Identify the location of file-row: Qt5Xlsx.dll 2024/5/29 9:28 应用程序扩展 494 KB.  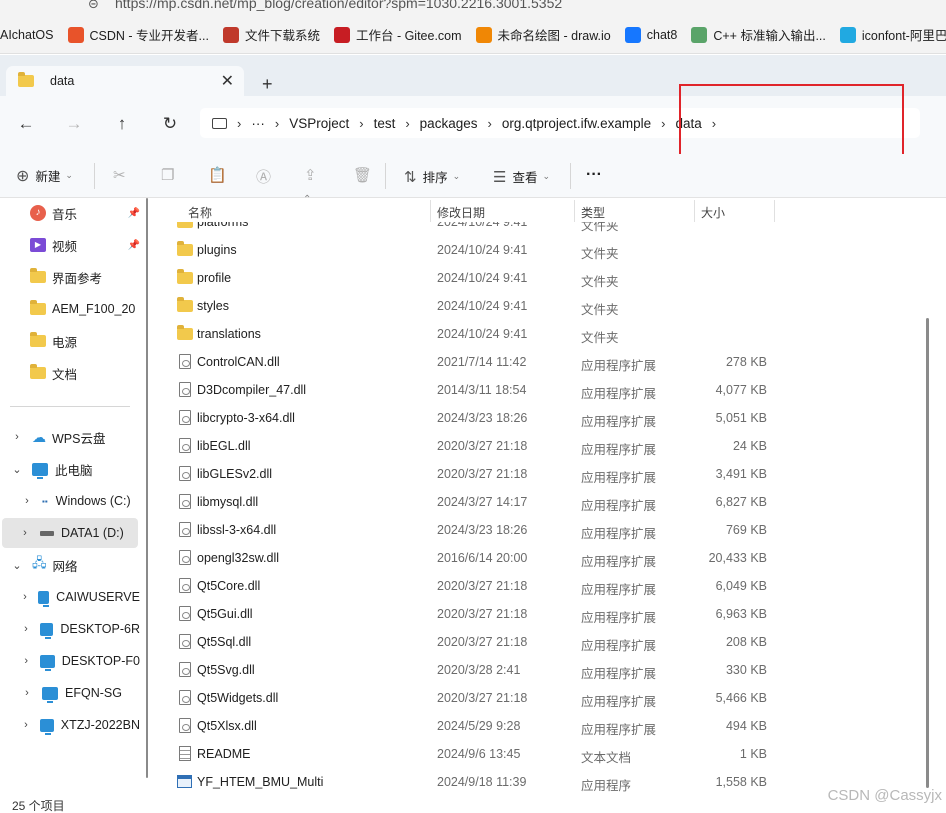
(470, 726).